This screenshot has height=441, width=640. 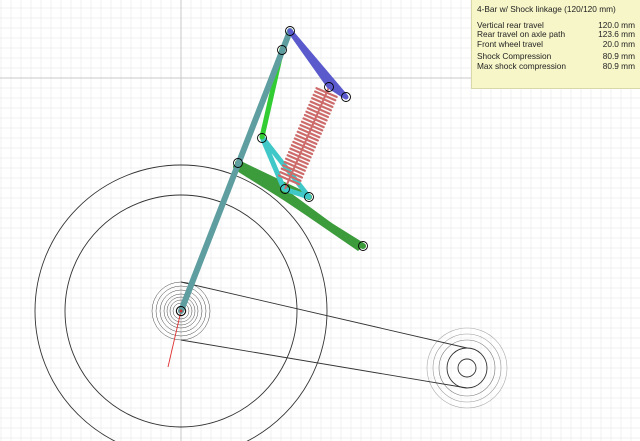 What do you see at coordinates (318, 64) in the screenshot?
I see `rocker-link` at bounding box center [318, 64].